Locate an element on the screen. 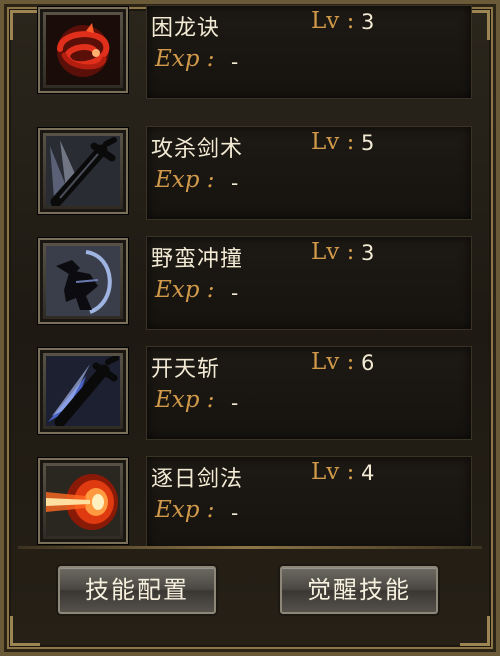 This screenshot has height=656, width=500. skill-name: 逐日剑法 is located at coordinates (197, 479).